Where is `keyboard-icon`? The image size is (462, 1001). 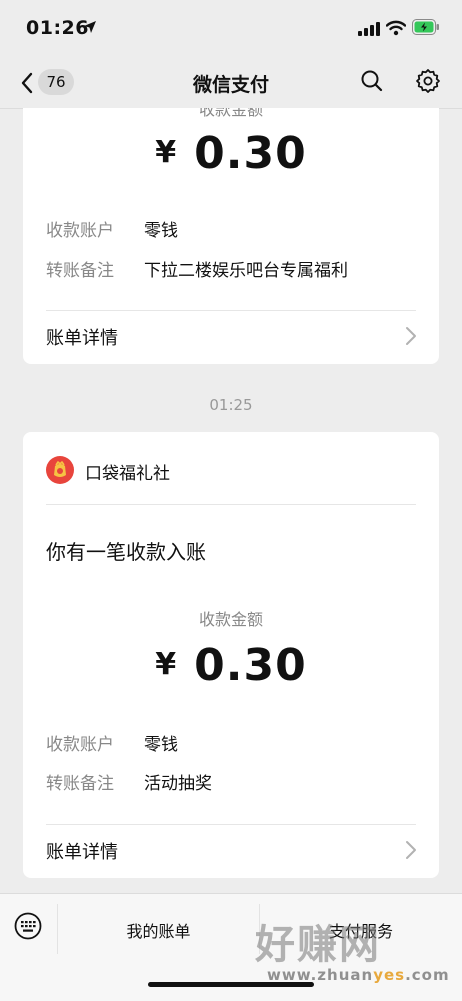 keyboard-icon is located at coordinates (28, 926).